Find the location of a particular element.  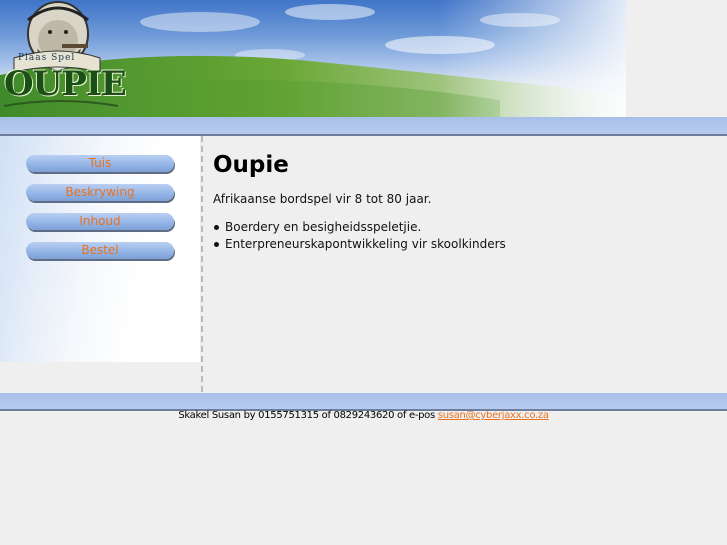

sidebar: Tuis Beskrywing Inhoud Bestel is located at coordinates (100, 249).